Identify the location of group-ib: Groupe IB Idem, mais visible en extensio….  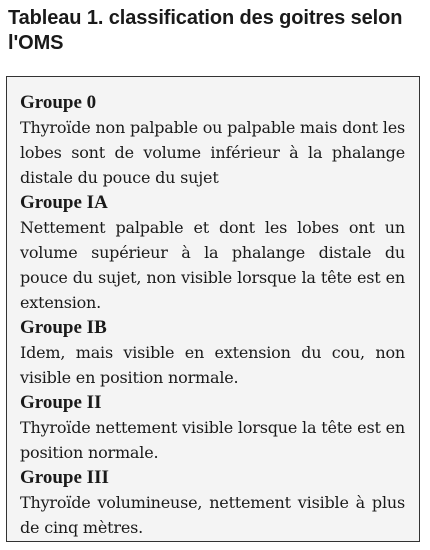
(212, 353).